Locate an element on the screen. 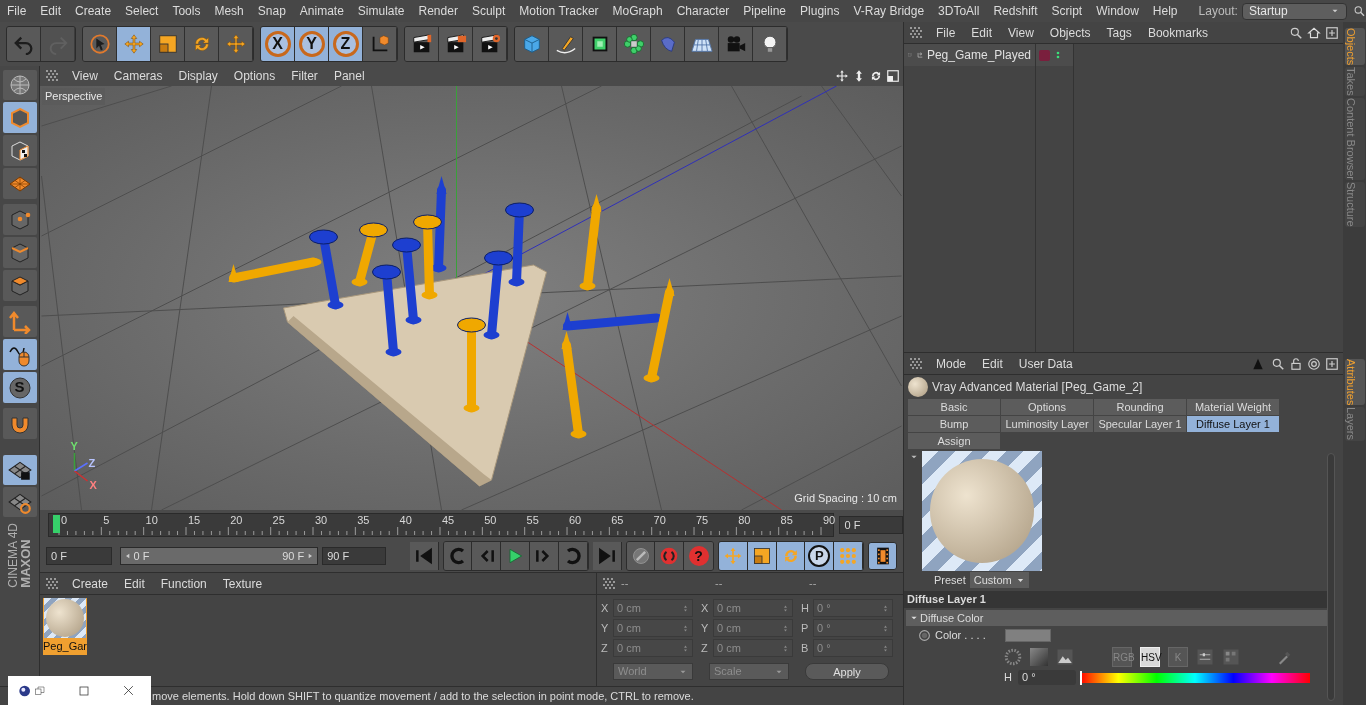  menu-item: Bookmarks is located at coordinates (1177, 32).